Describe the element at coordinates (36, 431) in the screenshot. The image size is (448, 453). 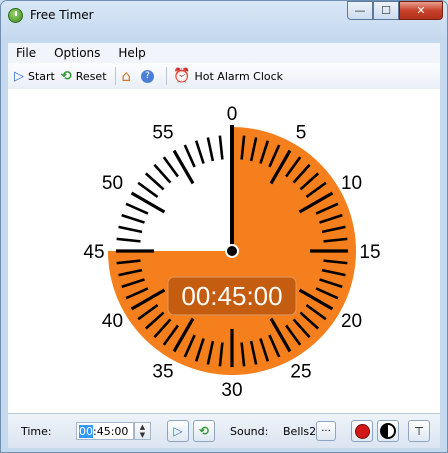
I see `time-label: Time:` at that location.